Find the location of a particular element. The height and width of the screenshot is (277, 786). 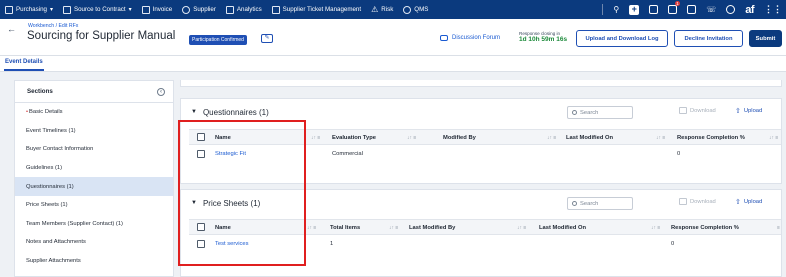

chat-bubble-icon is located at coordinates (444, 38).